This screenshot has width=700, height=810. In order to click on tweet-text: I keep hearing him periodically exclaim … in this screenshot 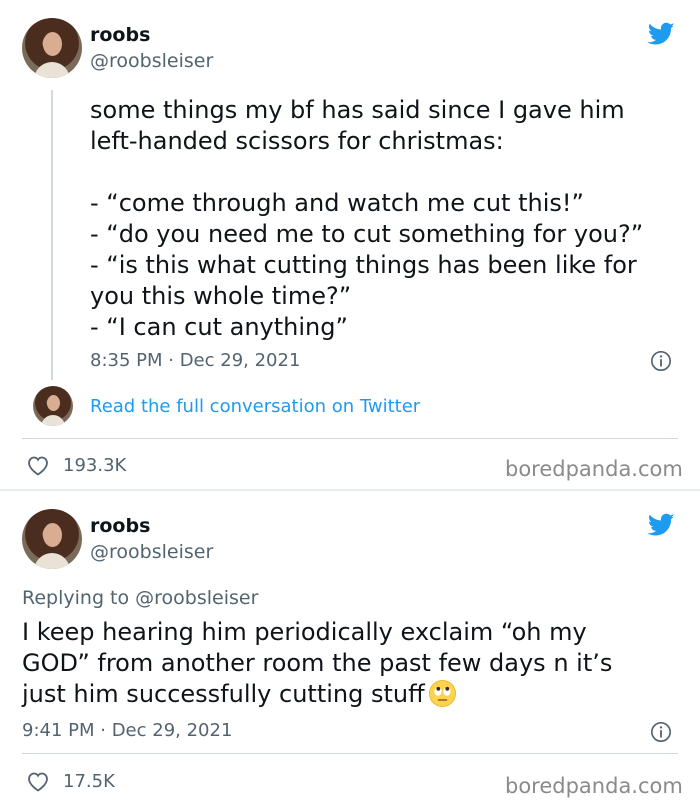, I will do `click(317, 663)`.